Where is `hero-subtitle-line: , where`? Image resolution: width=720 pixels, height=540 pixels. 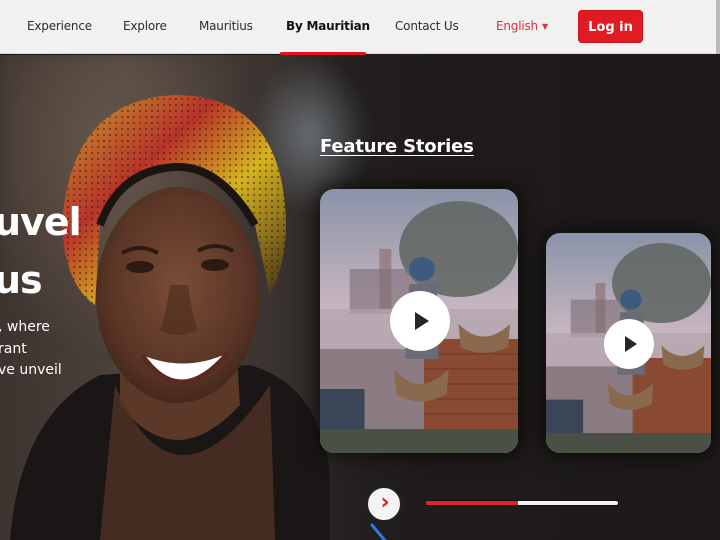
hero-subtitle-line: , where is located at coordinates (25, 327).